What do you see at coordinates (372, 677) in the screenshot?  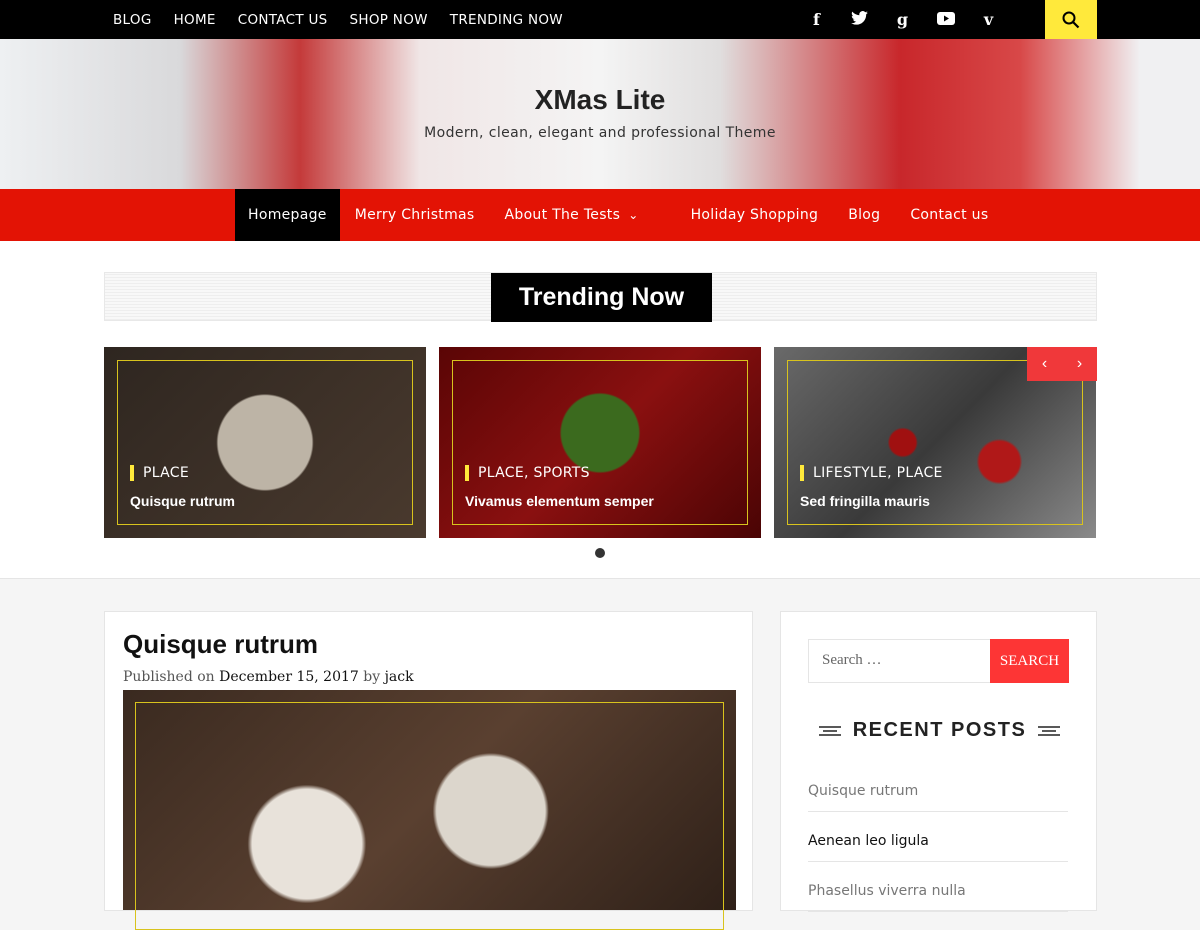 I see `by-label: by` at bounding box center [372, 677].